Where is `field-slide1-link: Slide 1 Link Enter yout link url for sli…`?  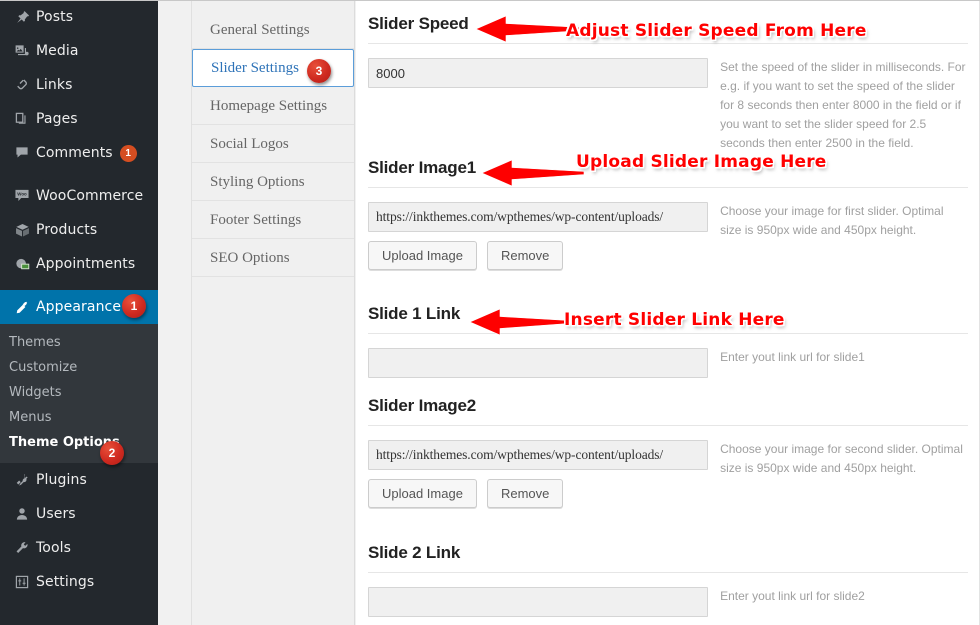 field-slide1-link: Slide 1 Link Enter yout link url for sli… is located at coordinates (667, 341).